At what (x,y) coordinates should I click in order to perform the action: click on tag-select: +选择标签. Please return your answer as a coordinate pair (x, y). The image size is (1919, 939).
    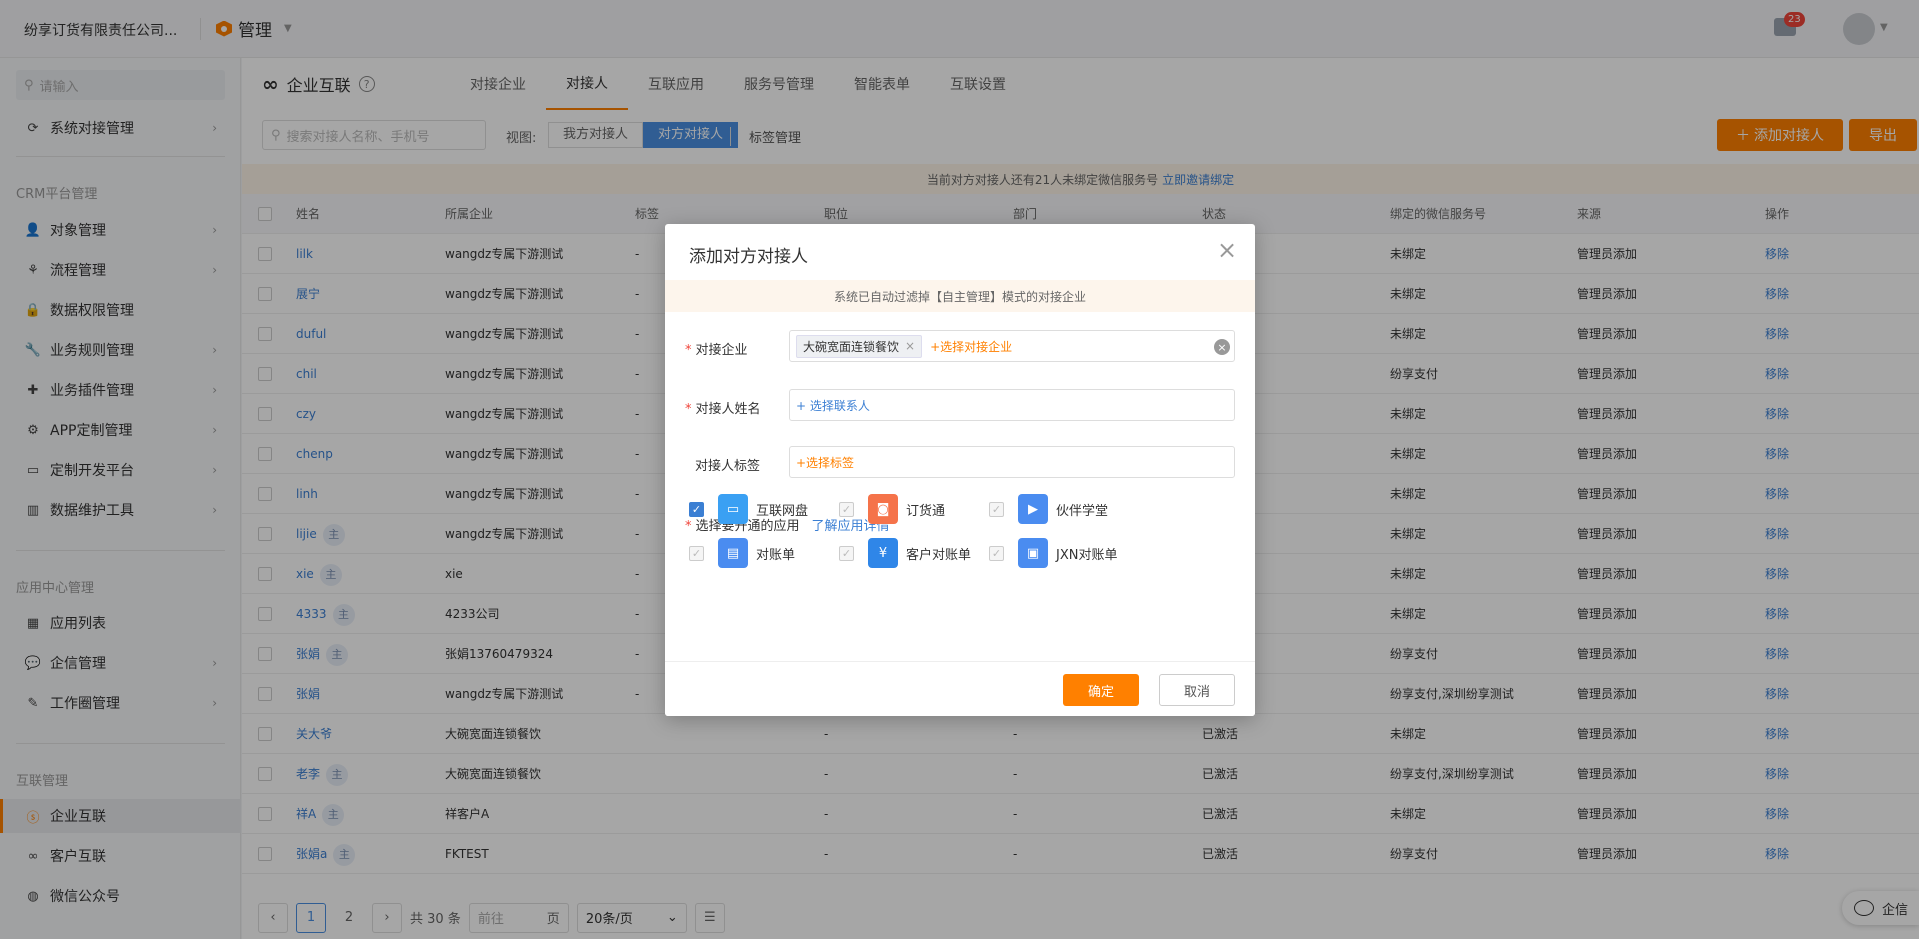
    Looking at the image, I should click on (1012, 462).